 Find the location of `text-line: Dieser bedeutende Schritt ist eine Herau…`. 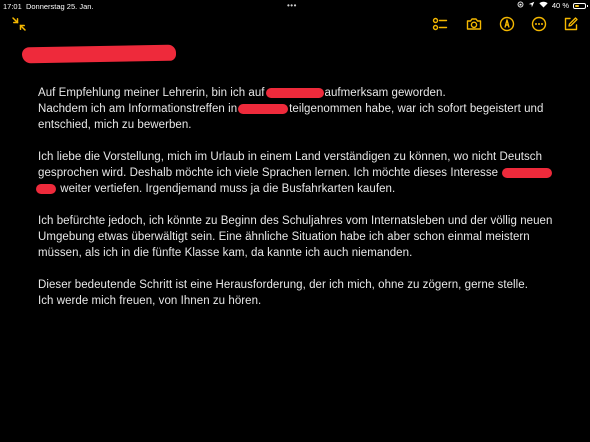

text-line: Dieser bedeutende Schritt ist eine Herau… is located at coordinates (283, 285).